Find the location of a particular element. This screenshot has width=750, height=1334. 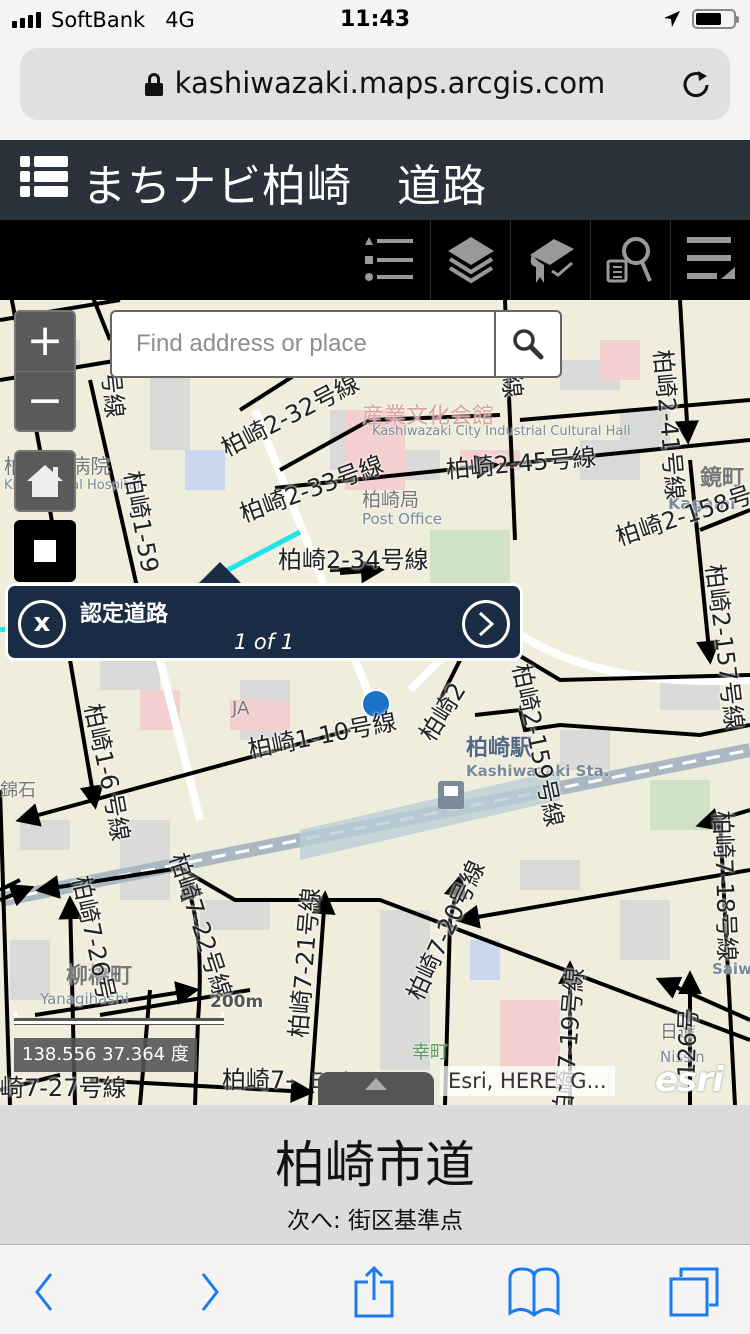

place-label: Post Office is located at coordinates (402, 519).